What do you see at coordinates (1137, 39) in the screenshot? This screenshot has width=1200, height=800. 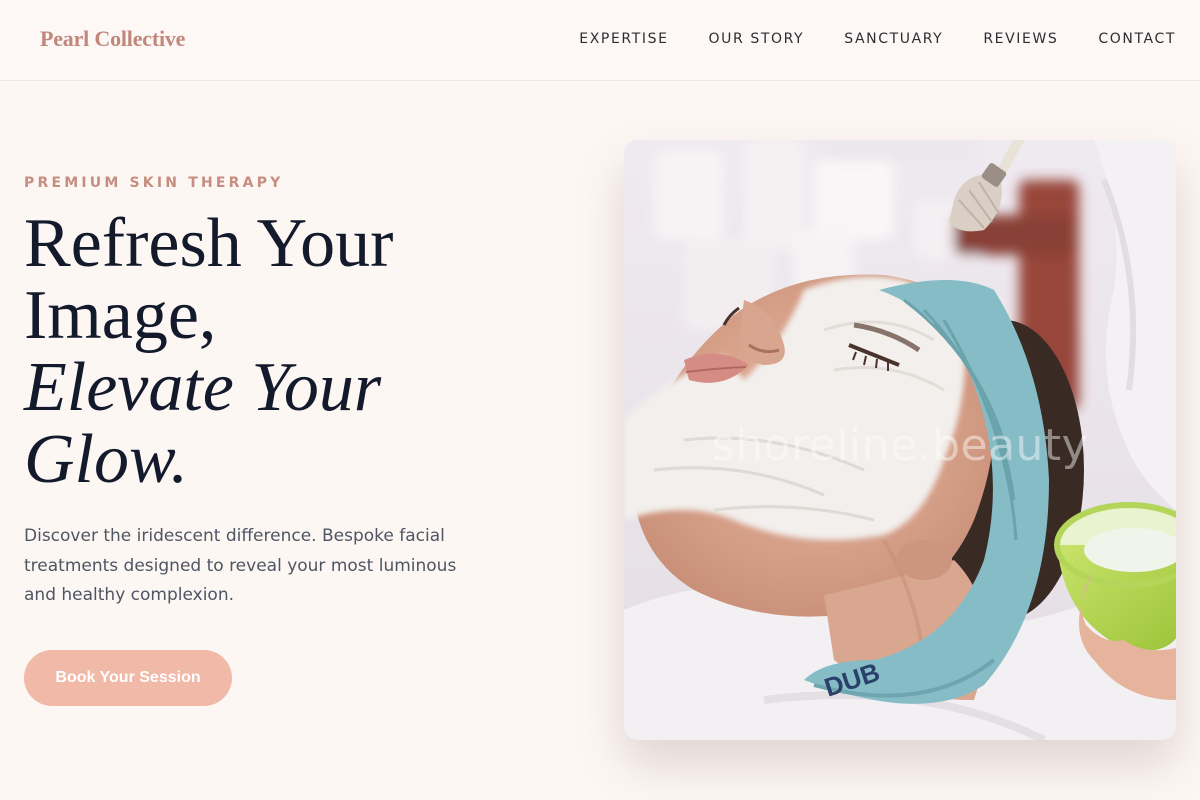 I see `nav-link-contact: CONTACT` at bounding box center [1137, 39].